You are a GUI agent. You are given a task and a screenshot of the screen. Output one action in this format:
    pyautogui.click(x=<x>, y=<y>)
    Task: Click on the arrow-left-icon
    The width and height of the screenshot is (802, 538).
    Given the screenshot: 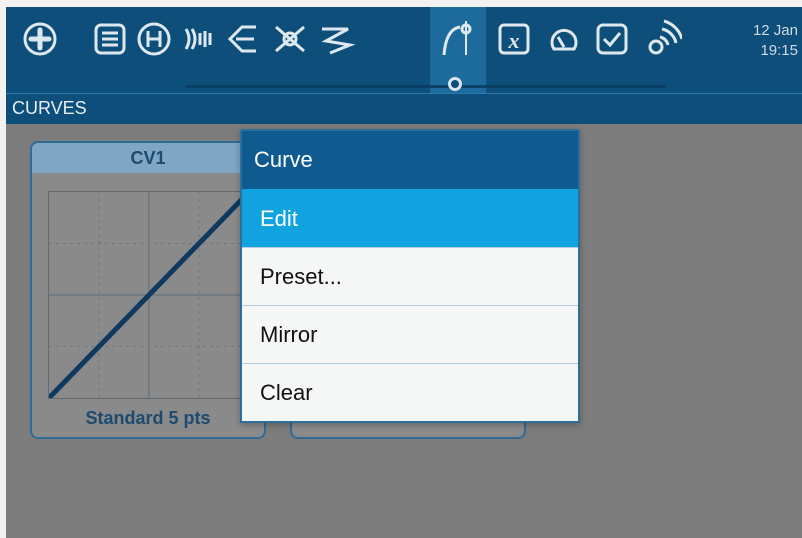 What is the action you would take?
    pyautogui.click(x=242, y=39)
    